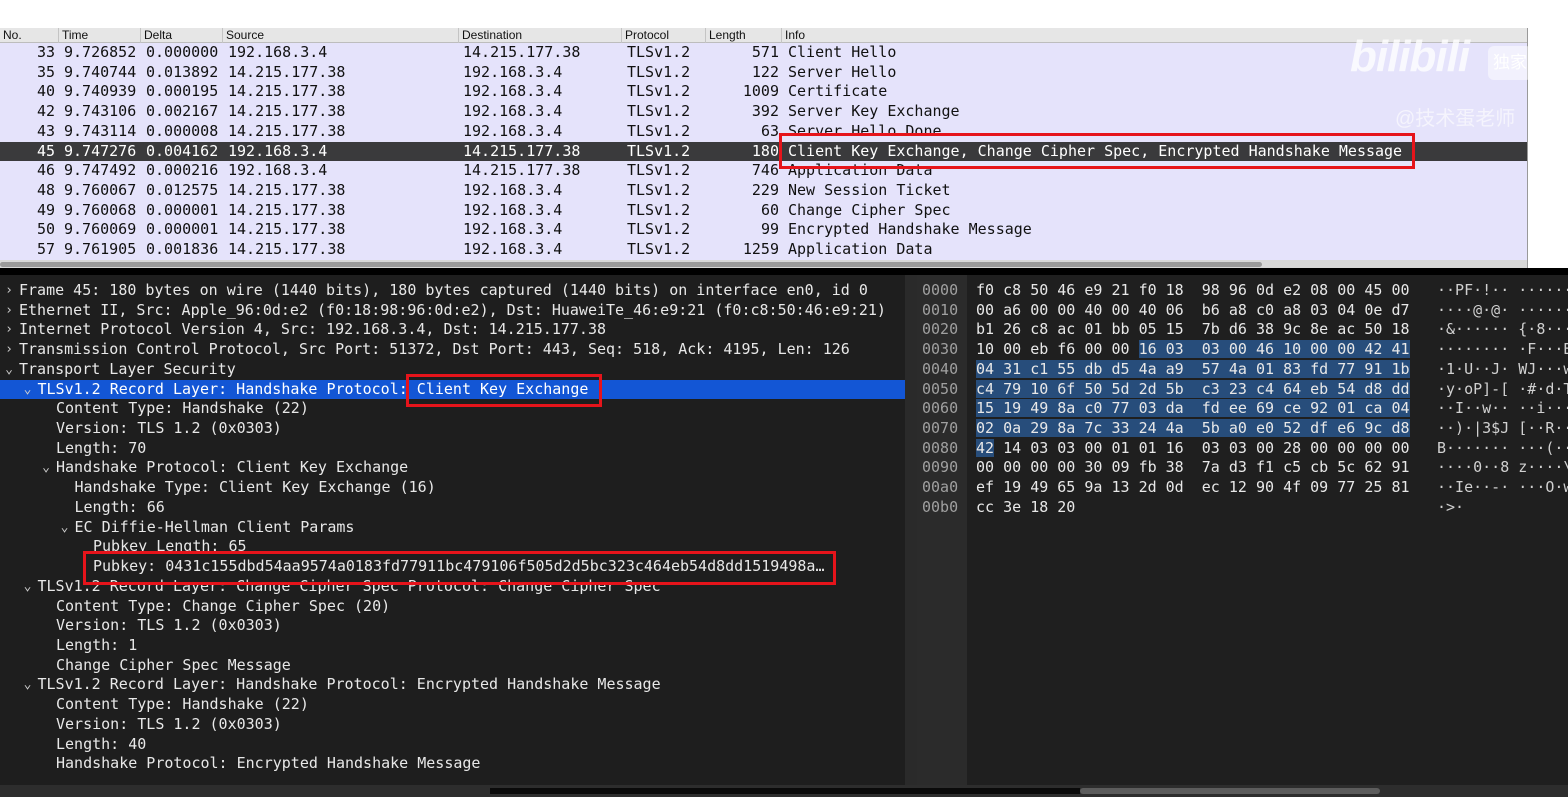 The width and height of the screenshot is (1568, 797). Describe the element at coordinates (9, 330) in the screenshot. I see `expand-arrow-icon: ›` at that location.